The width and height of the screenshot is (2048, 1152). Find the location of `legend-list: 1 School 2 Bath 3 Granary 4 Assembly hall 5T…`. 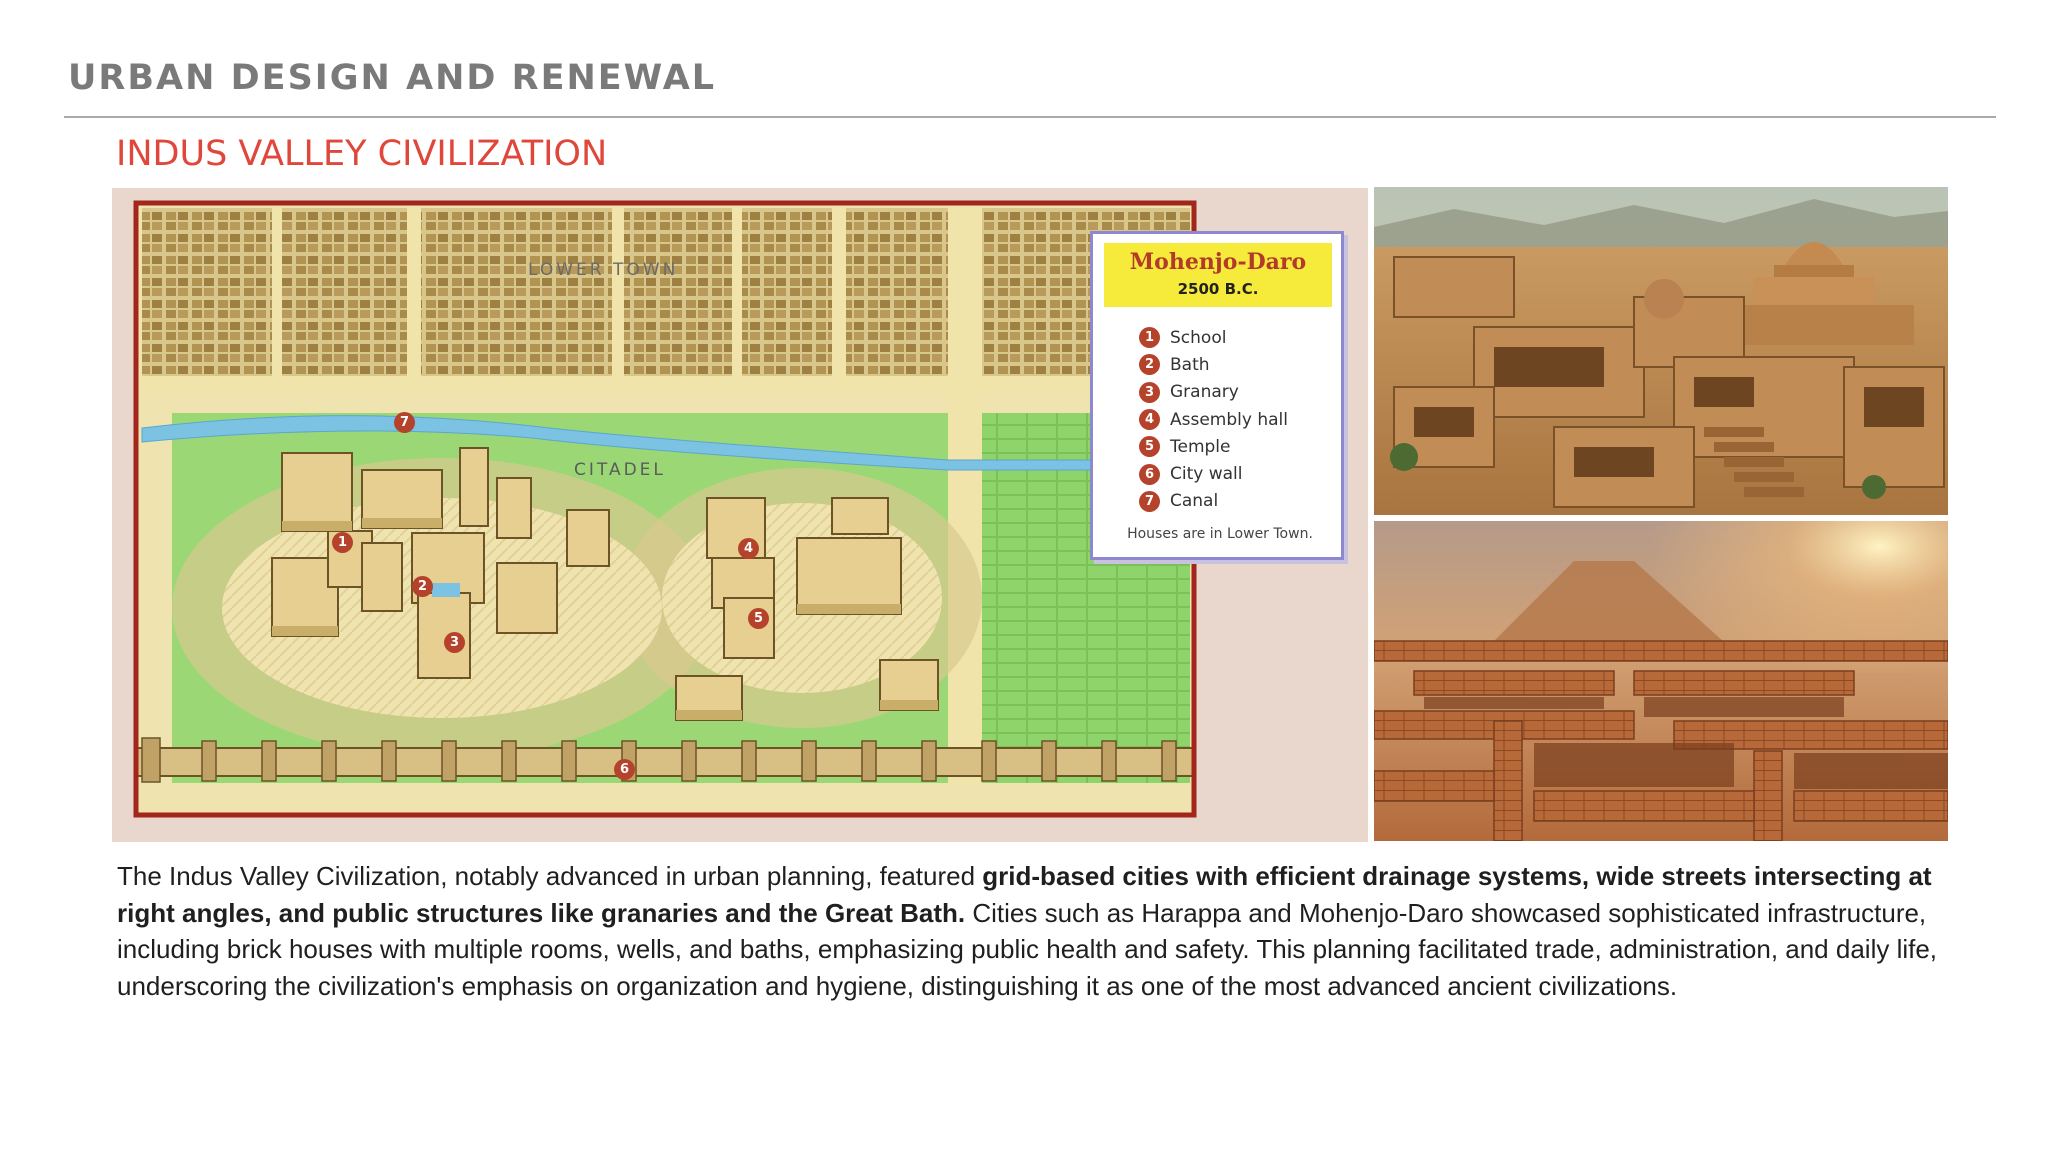

legend-list: 1 School 2 Bath 3 Granary 4 Assembly hall 5T… is located at coordinates (1213, 419).